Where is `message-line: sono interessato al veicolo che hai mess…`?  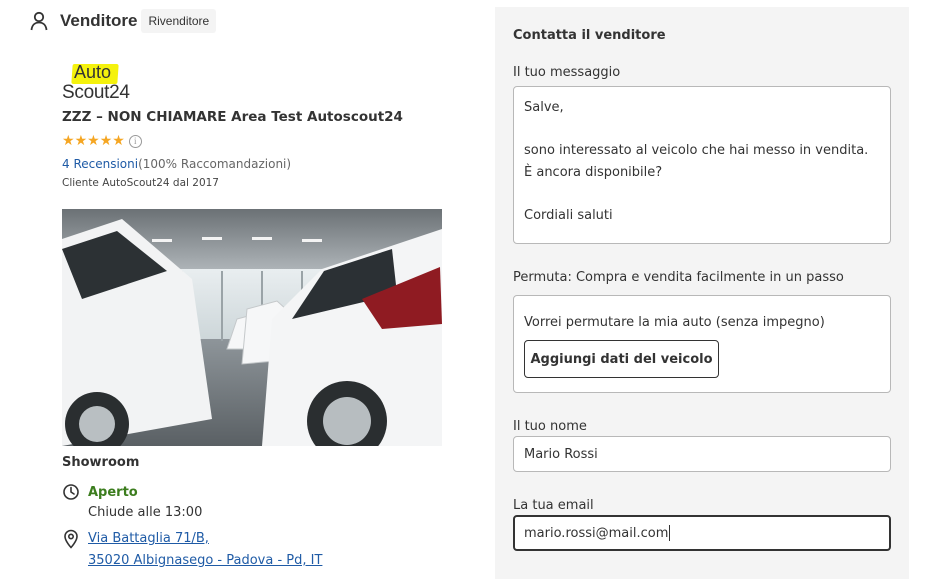 message-line: sono interessato al veicolo che hai mess… is located at coordinates (696, 161).